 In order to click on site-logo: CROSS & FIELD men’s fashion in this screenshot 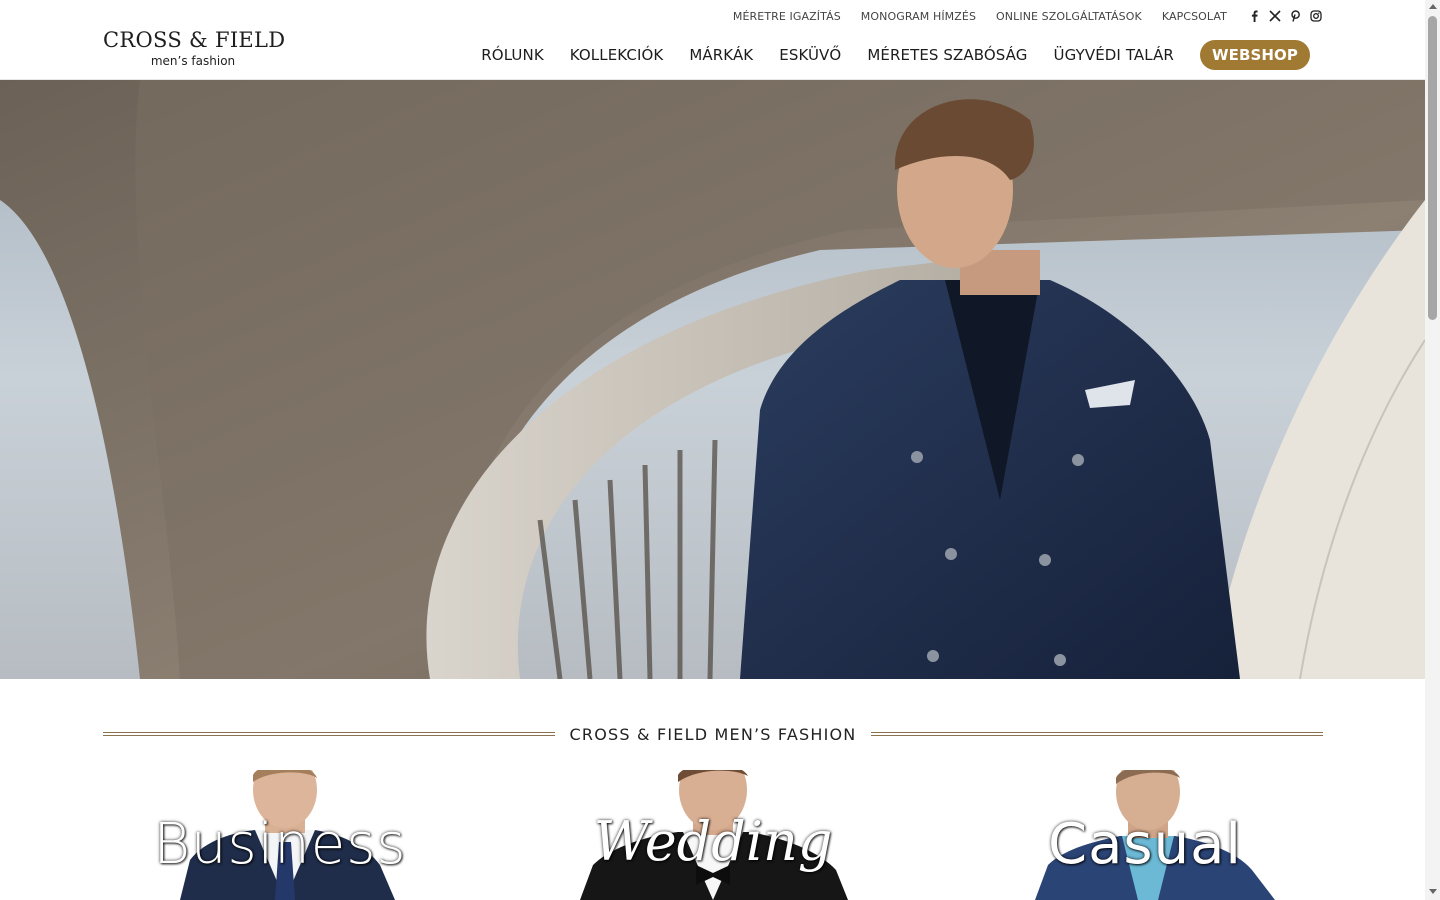, I will do `click(194, 48)`.